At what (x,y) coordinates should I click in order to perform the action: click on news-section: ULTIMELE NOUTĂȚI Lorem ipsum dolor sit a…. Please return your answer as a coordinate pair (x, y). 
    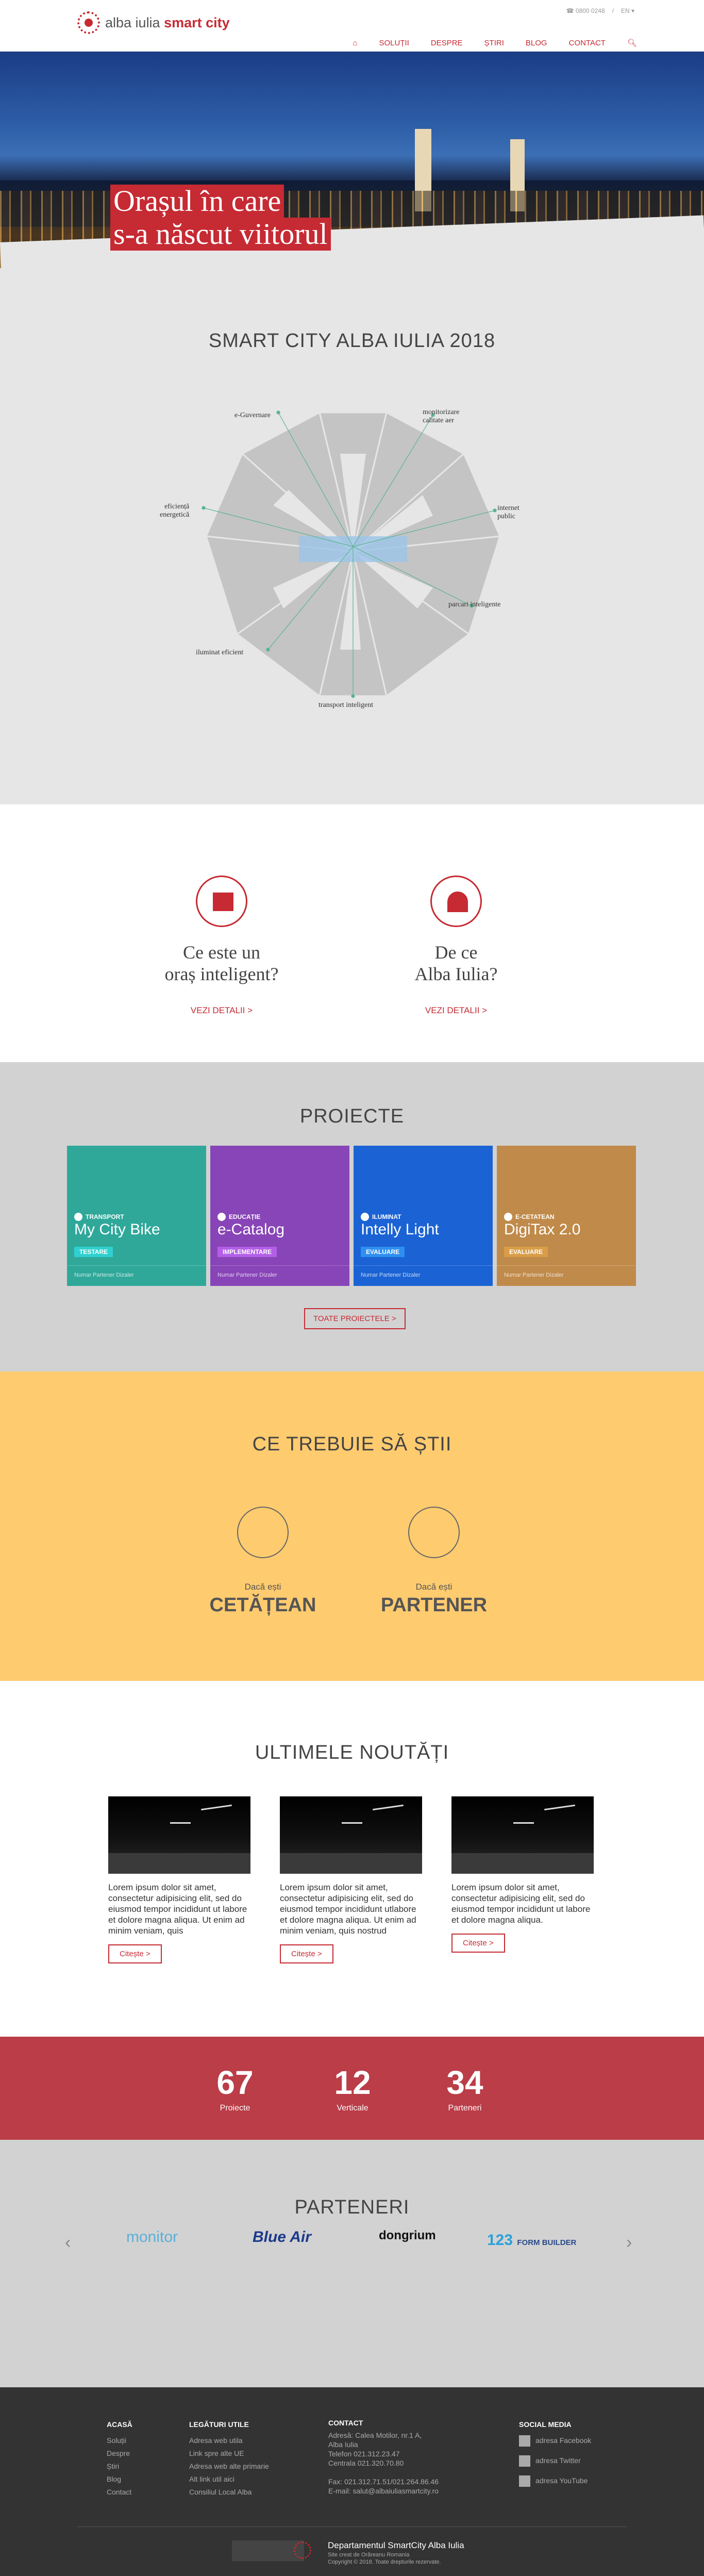
    Looking at the image, I should click on (352, 1859).